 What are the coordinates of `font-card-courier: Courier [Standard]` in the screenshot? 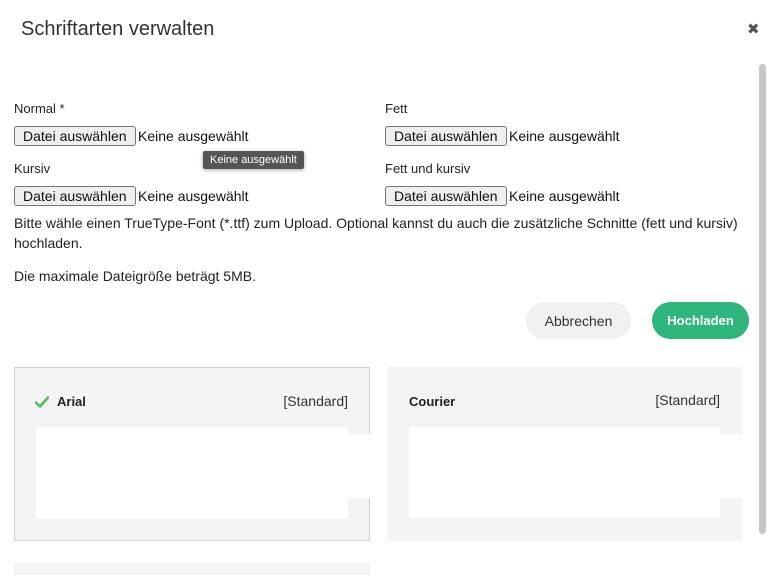 It's located at (564, 454).